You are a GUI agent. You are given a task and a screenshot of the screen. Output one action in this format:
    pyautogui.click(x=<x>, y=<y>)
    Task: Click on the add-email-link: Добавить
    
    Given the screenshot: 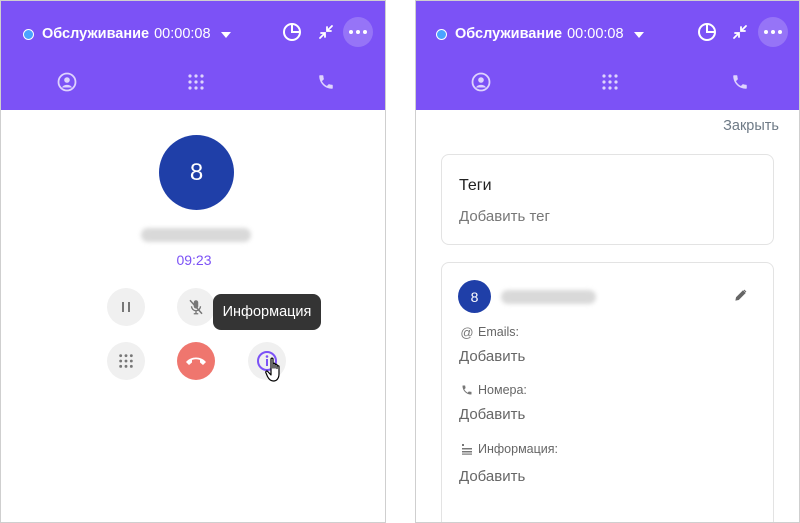 What is the action you would take?
    pyautogui.click(x=492, y=356)
    